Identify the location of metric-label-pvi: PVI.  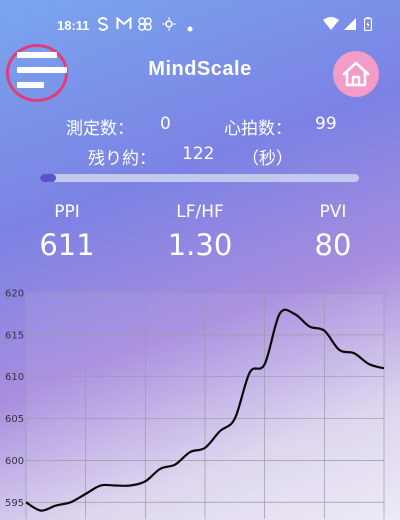
(333, 212).